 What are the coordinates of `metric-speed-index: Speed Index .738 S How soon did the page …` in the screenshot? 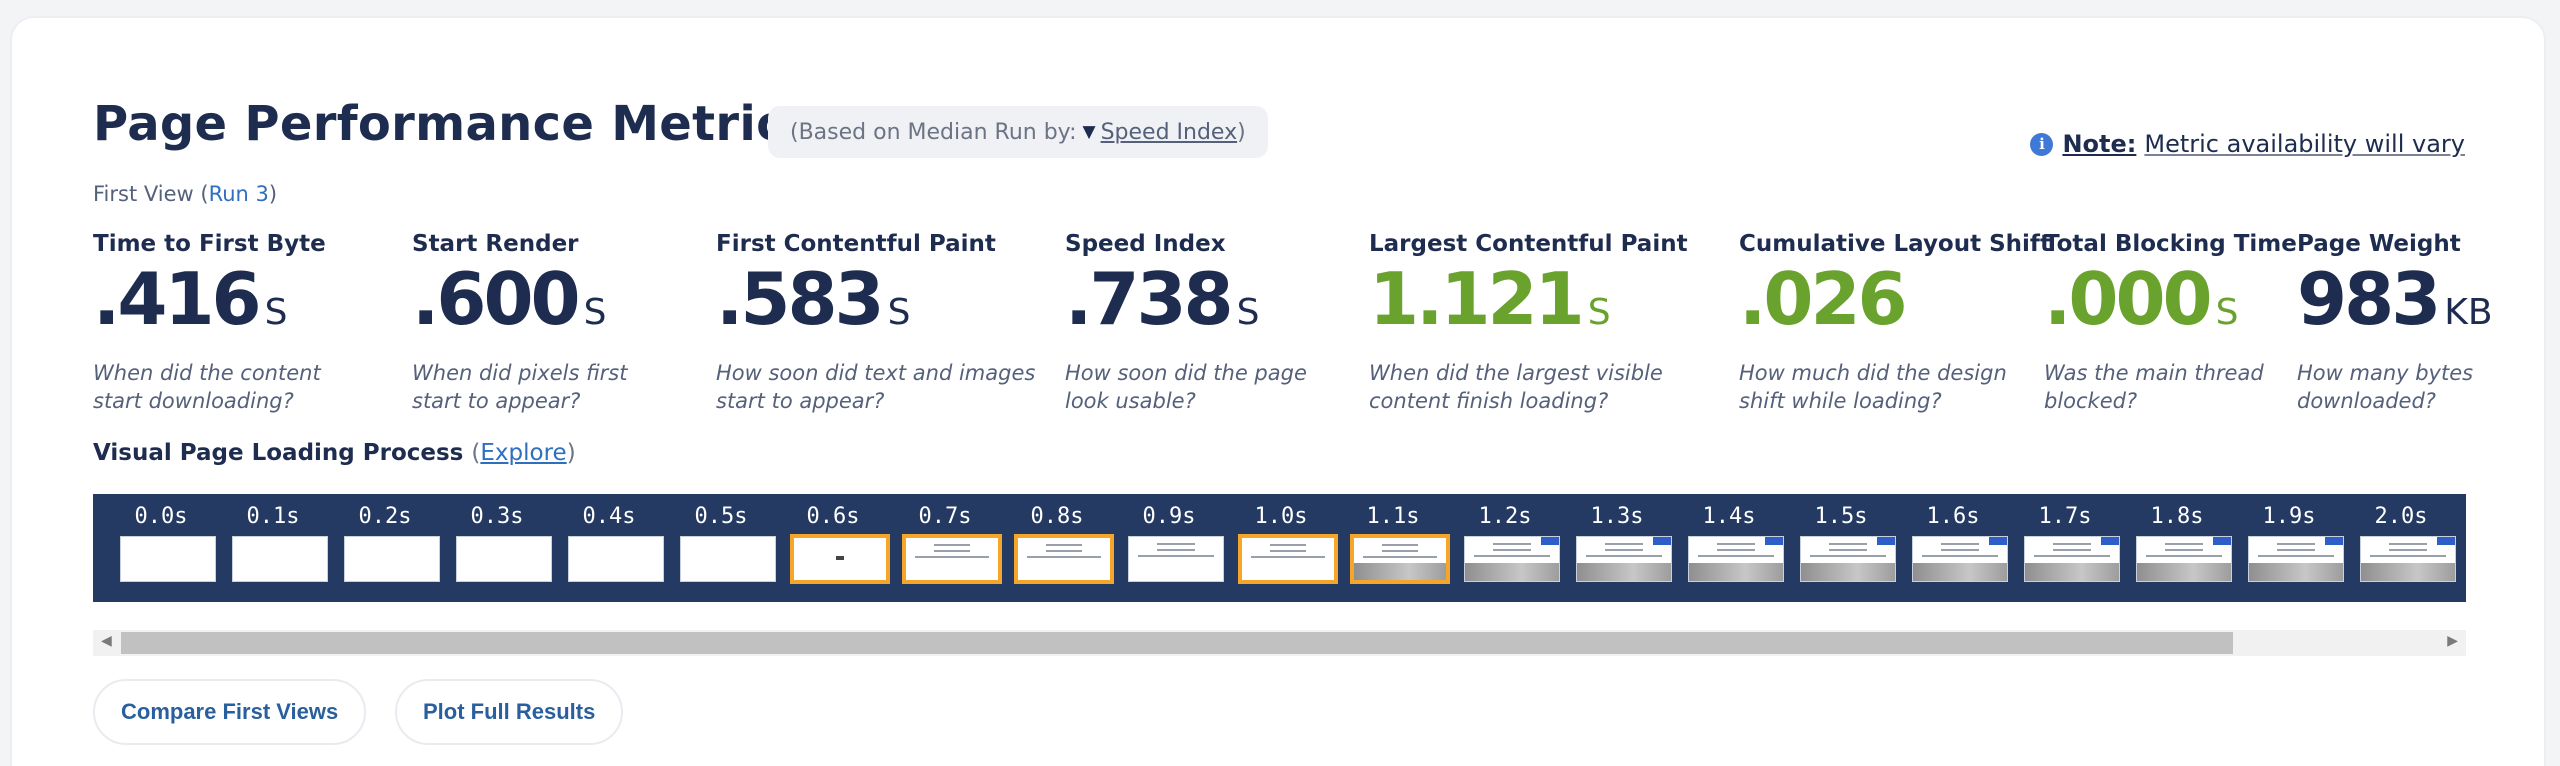 It's located at (1190, 323).